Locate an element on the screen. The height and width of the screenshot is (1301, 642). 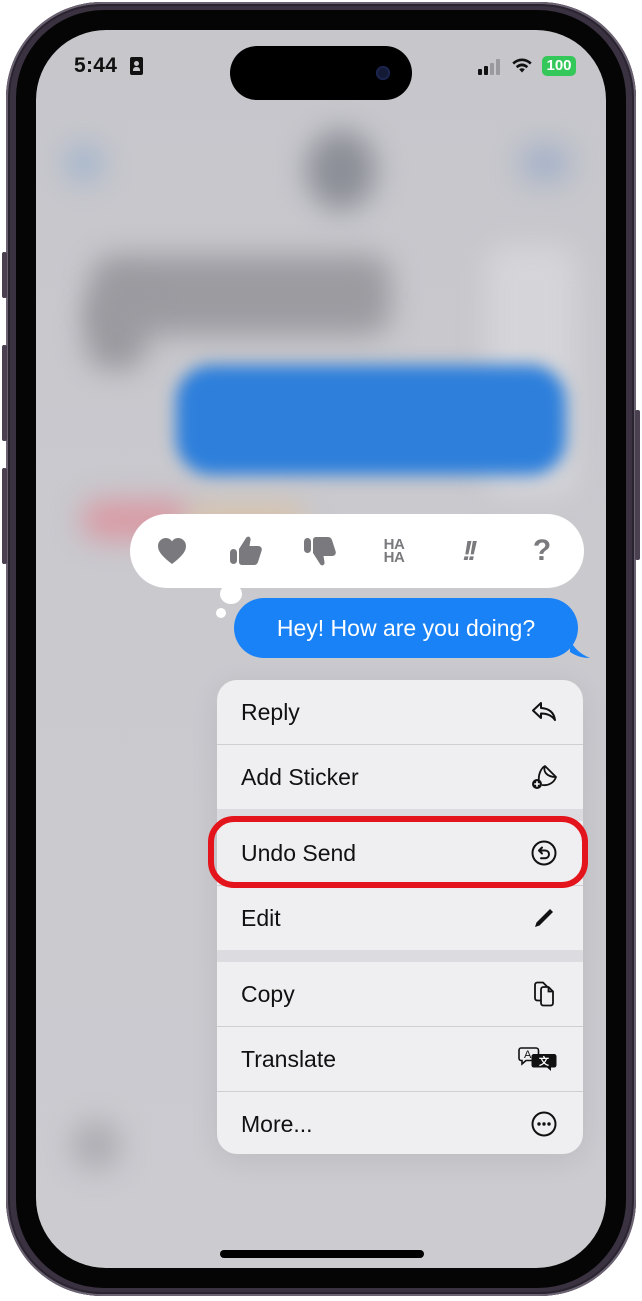
selected-message-bubble: Hey! How are you doing? is located at coordinates (406, 628).